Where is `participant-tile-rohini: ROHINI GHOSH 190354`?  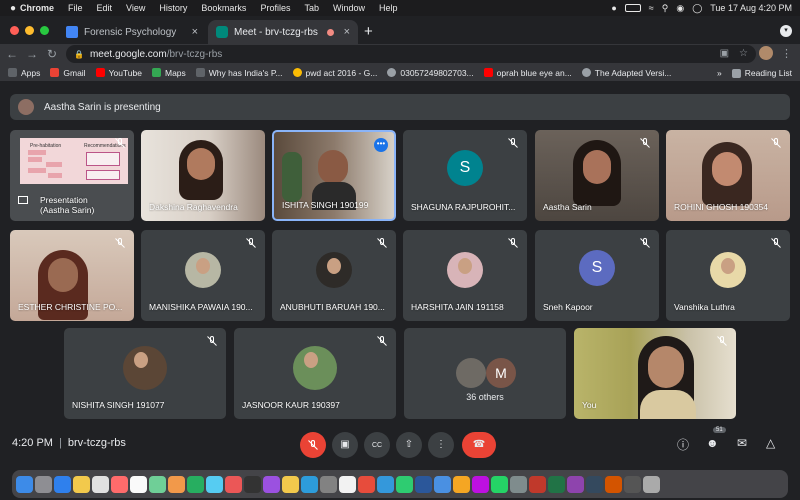
participant-tile-rohini: ROHINI GHOSH 190354 is located at coordinates (728, 175).